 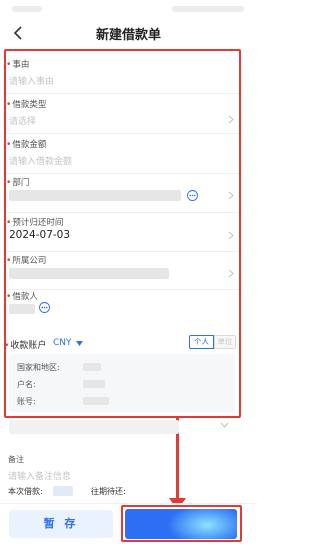 What do you see at coordinates (124, 75) in the screenshot?
I see `reason-field: •事由 请输入事由` at bounding box center [124, 75].